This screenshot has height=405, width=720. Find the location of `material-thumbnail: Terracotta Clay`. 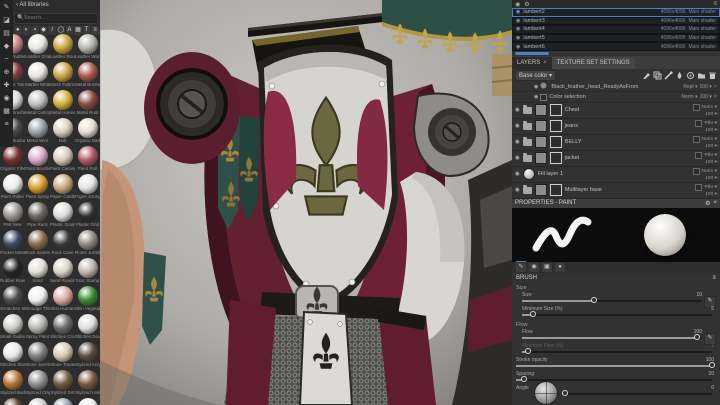

material-thumbnail: Terracotta Clay is located at coordinates (62, 401).